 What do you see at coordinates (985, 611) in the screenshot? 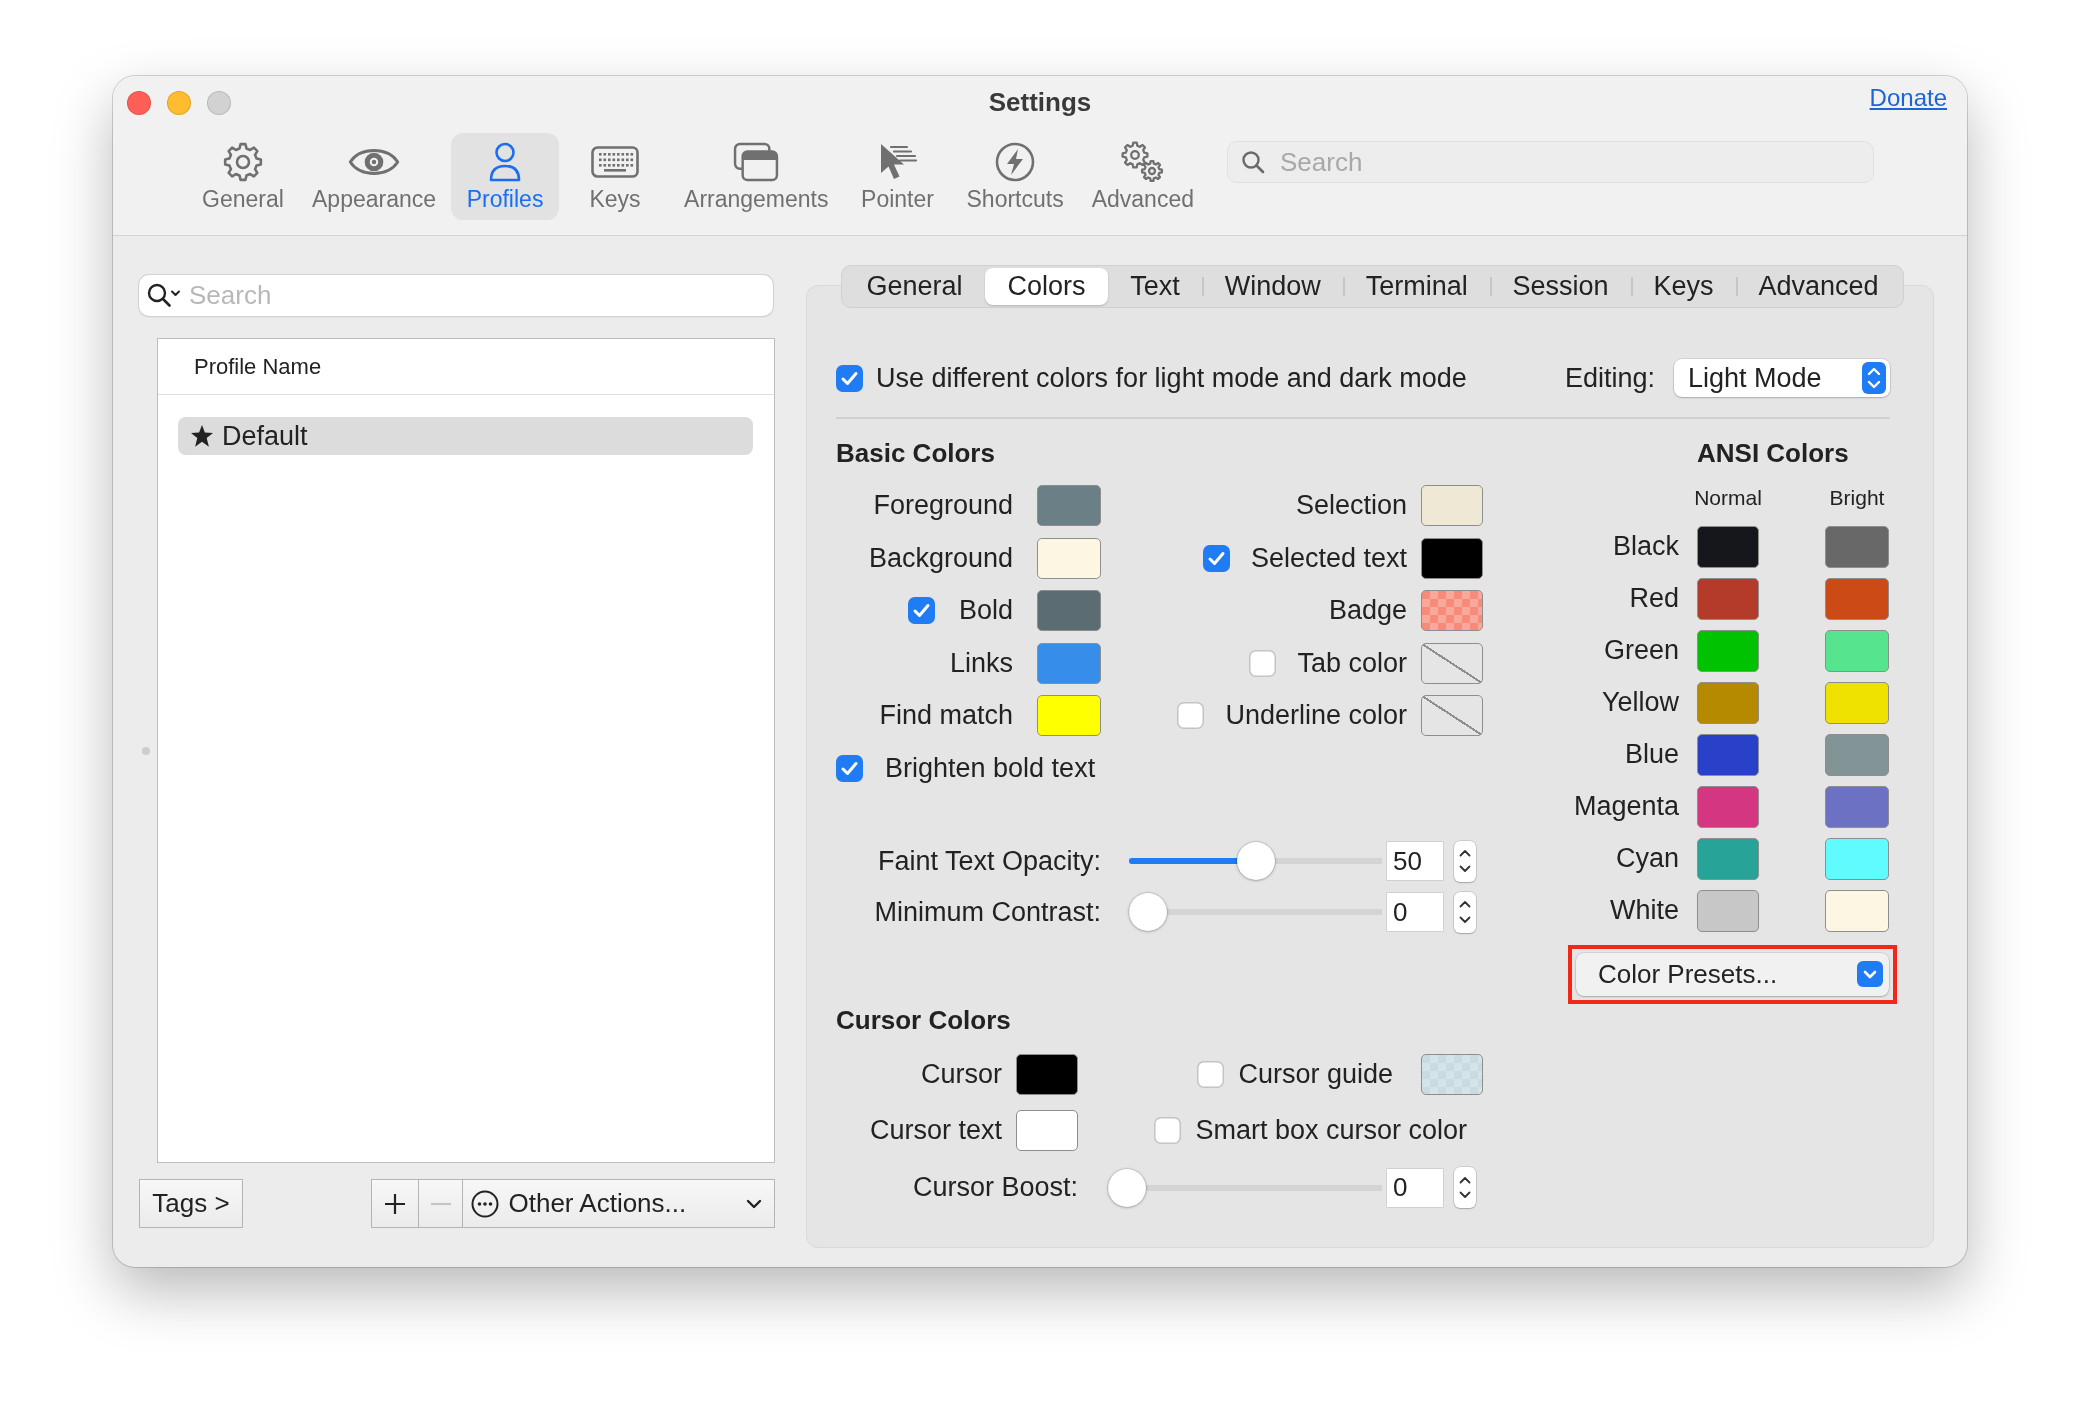
I see `color-label: Bold` at bounding box center [985, 611].